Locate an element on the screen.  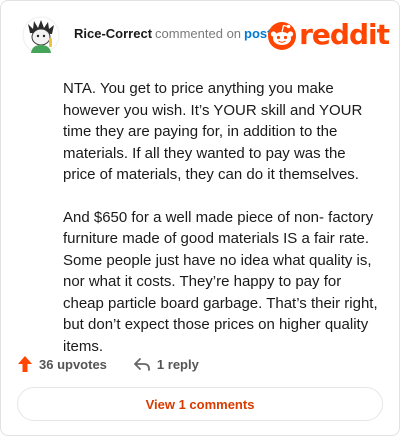
reply-button: 1 reply is located at coordinates (166, 364).